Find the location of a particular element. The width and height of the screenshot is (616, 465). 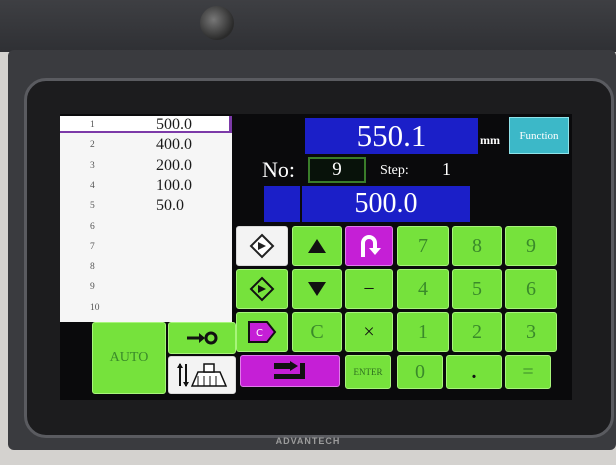

list-item-value: 500.0 is located at coordinates (174, 124).